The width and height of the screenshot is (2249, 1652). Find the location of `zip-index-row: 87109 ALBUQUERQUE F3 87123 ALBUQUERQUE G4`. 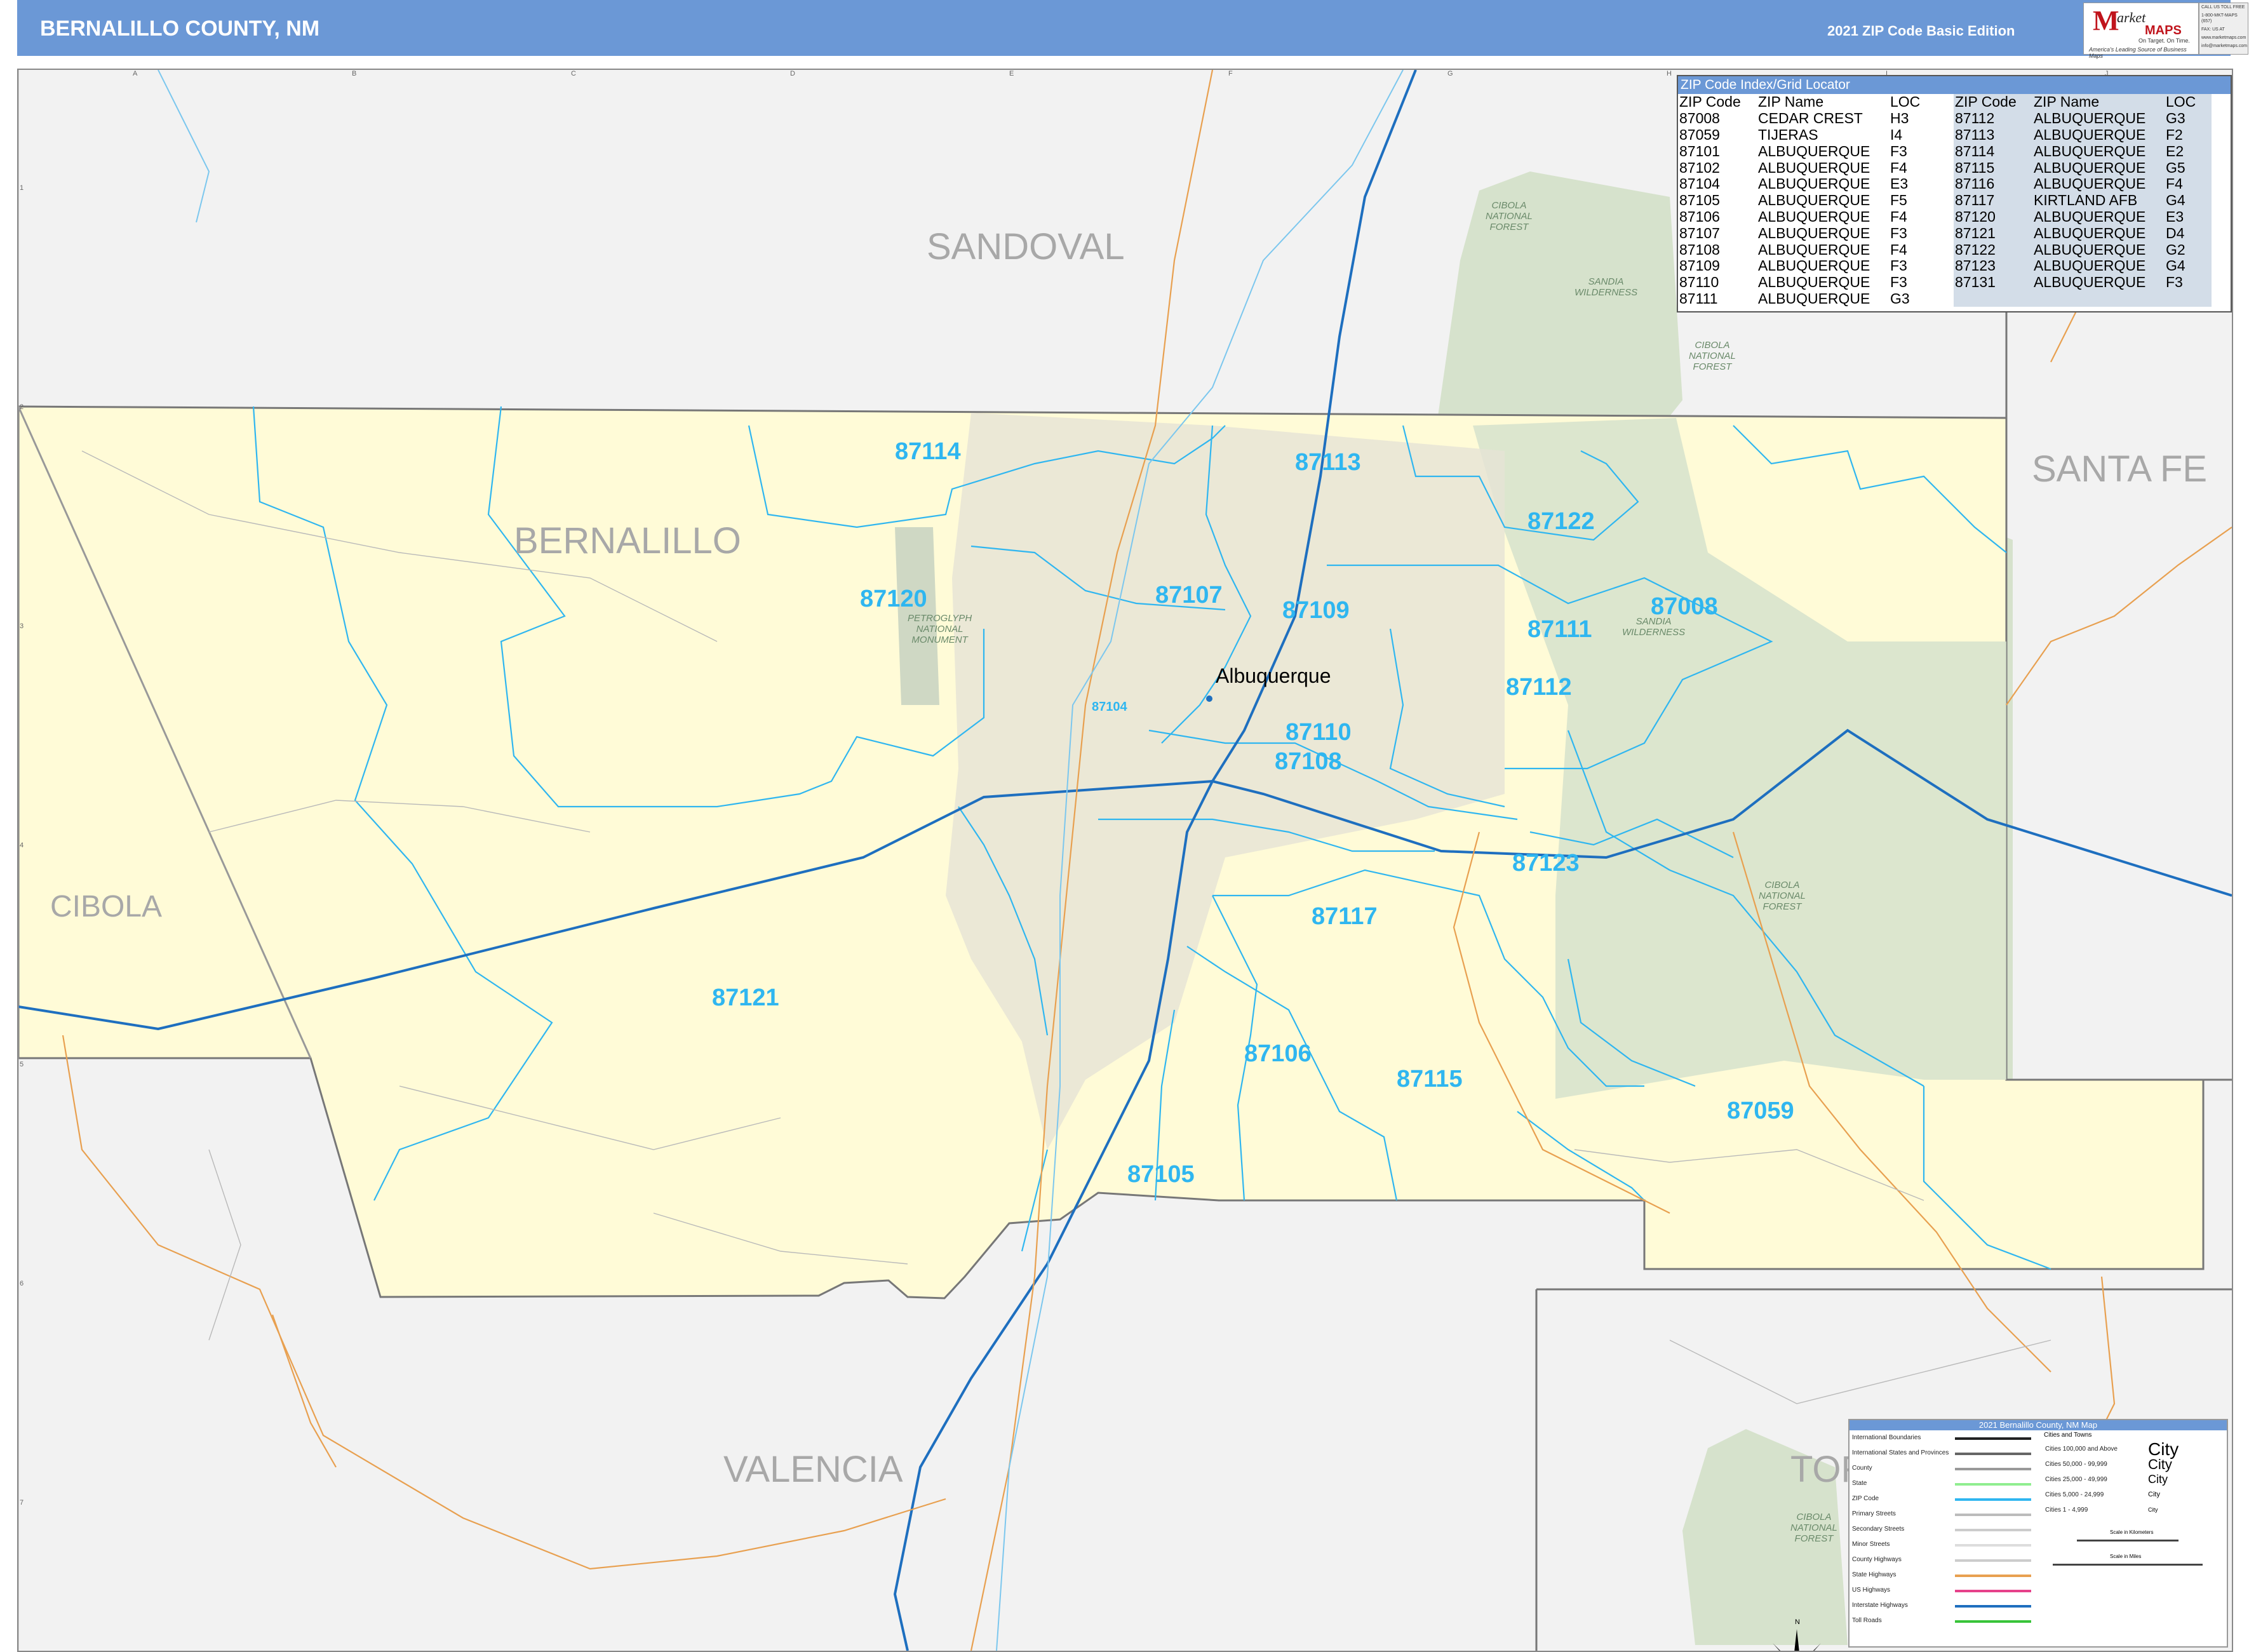

zip-index-row: 87109 ALBUQUERQUE F3 87123 ALBUQUERQUE G4 is located at coordinates (1945, 266).